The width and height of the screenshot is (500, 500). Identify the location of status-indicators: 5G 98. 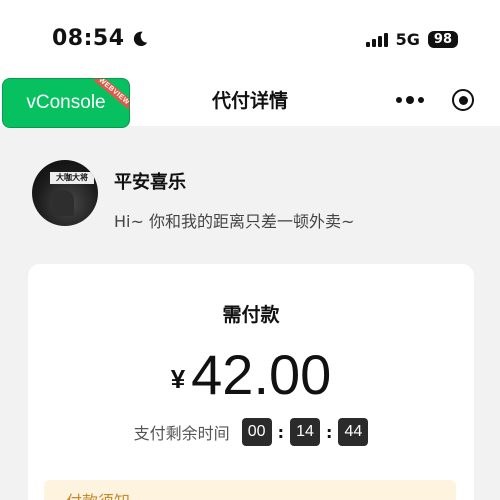
(411, 39).